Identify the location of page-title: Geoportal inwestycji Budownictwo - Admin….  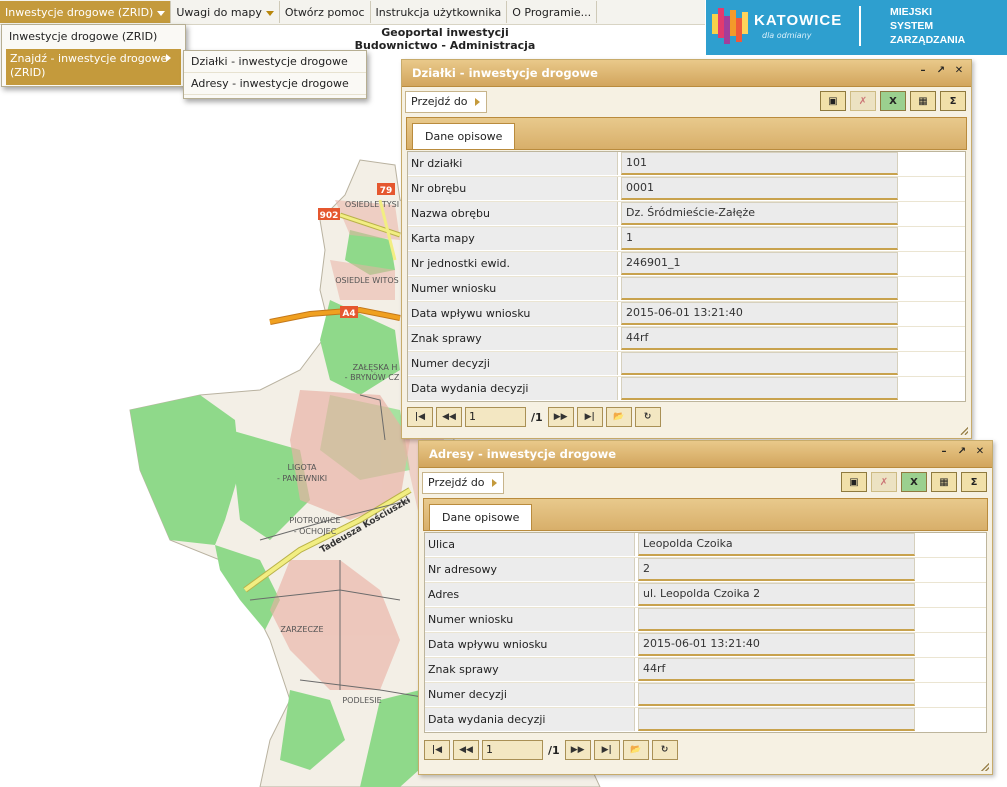
(445, 39).